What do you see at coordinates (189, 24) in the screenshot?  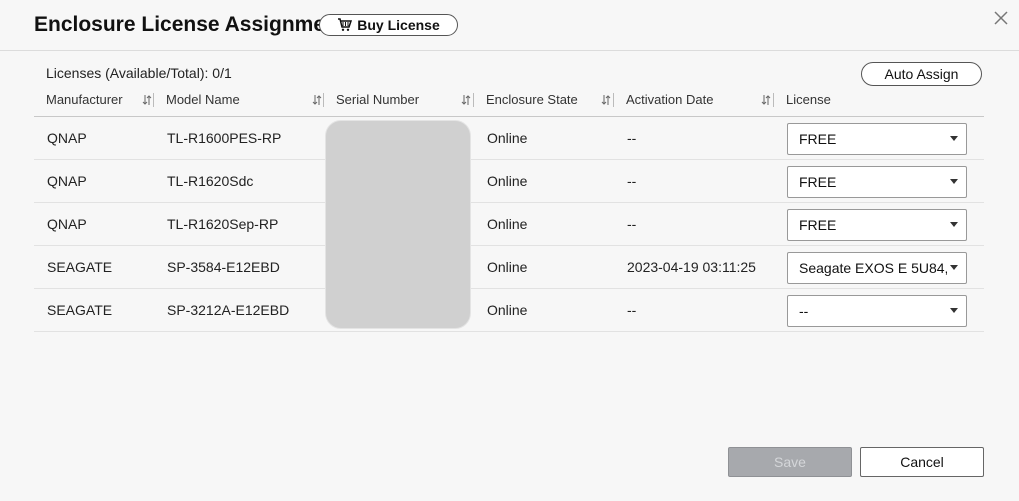 I see `dialog-title: Enclosure License Assignment` at bounding box center [189, 24].